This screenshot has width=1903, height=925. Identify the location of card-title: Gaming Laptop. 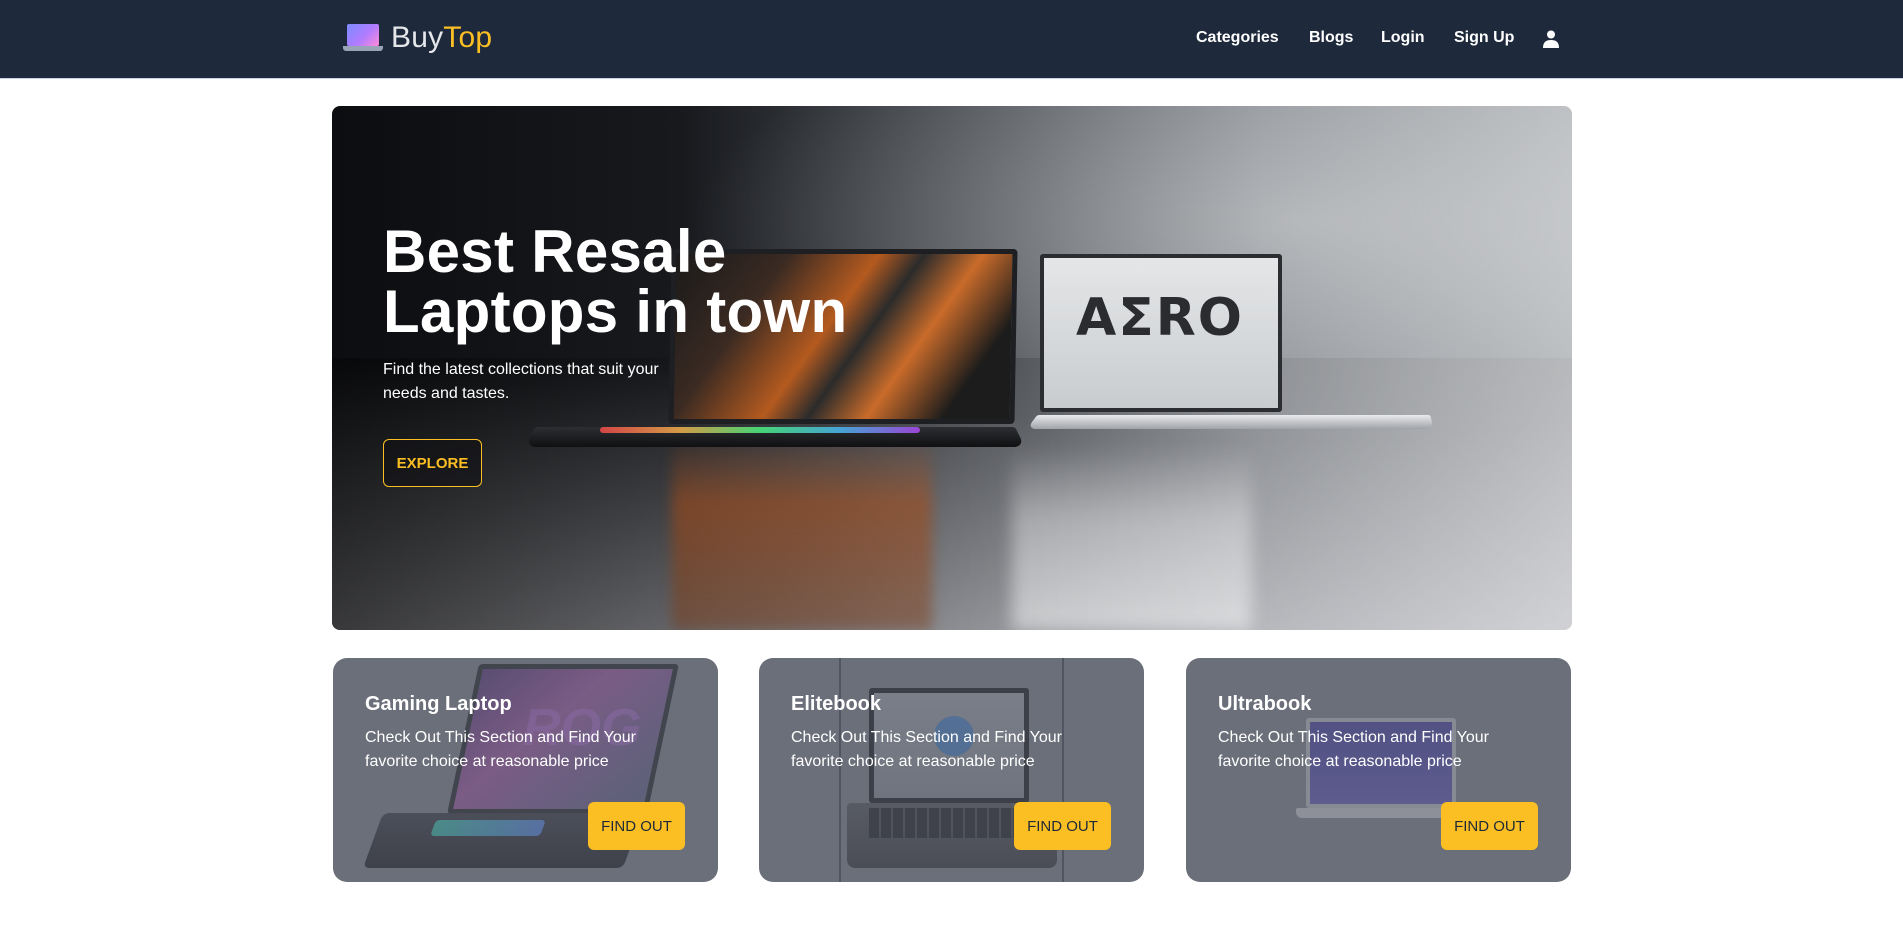
(438, 704).